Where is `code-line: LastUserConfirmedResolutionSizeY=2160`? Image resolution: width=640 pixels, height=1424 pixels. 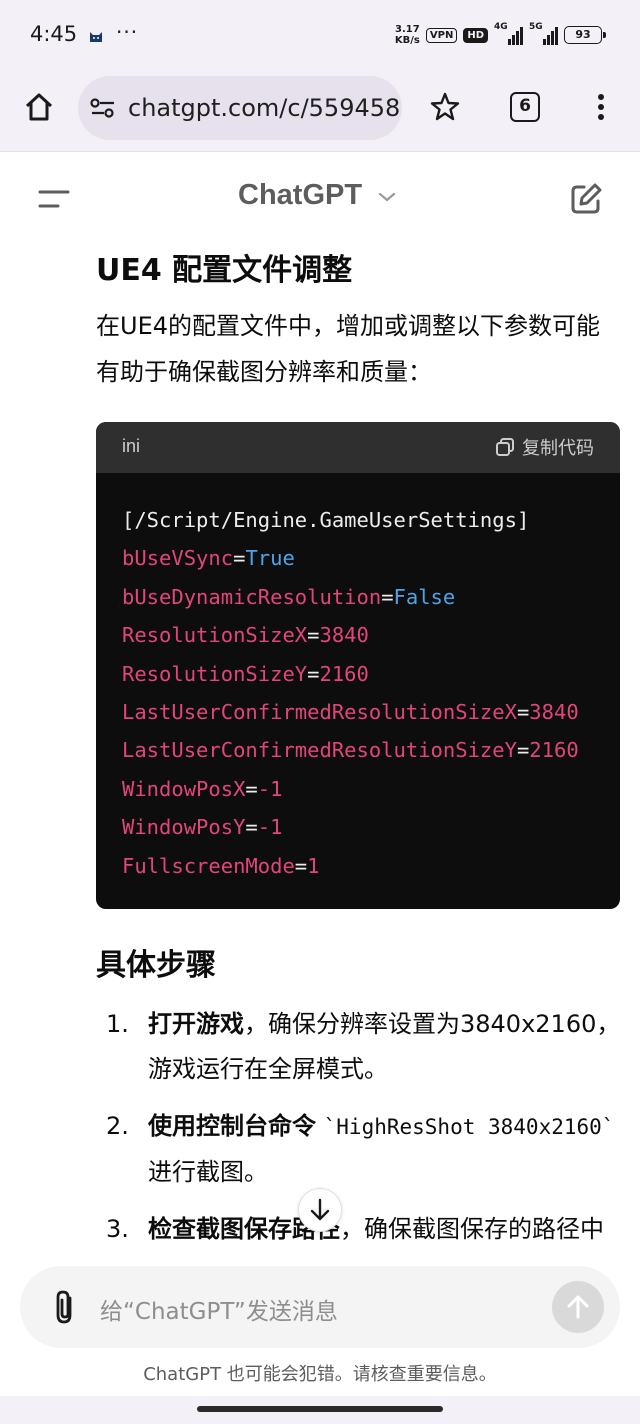 code-line: LastUserConfirmedResolutionSizeY=2160 is located at coordinates (350, 750).